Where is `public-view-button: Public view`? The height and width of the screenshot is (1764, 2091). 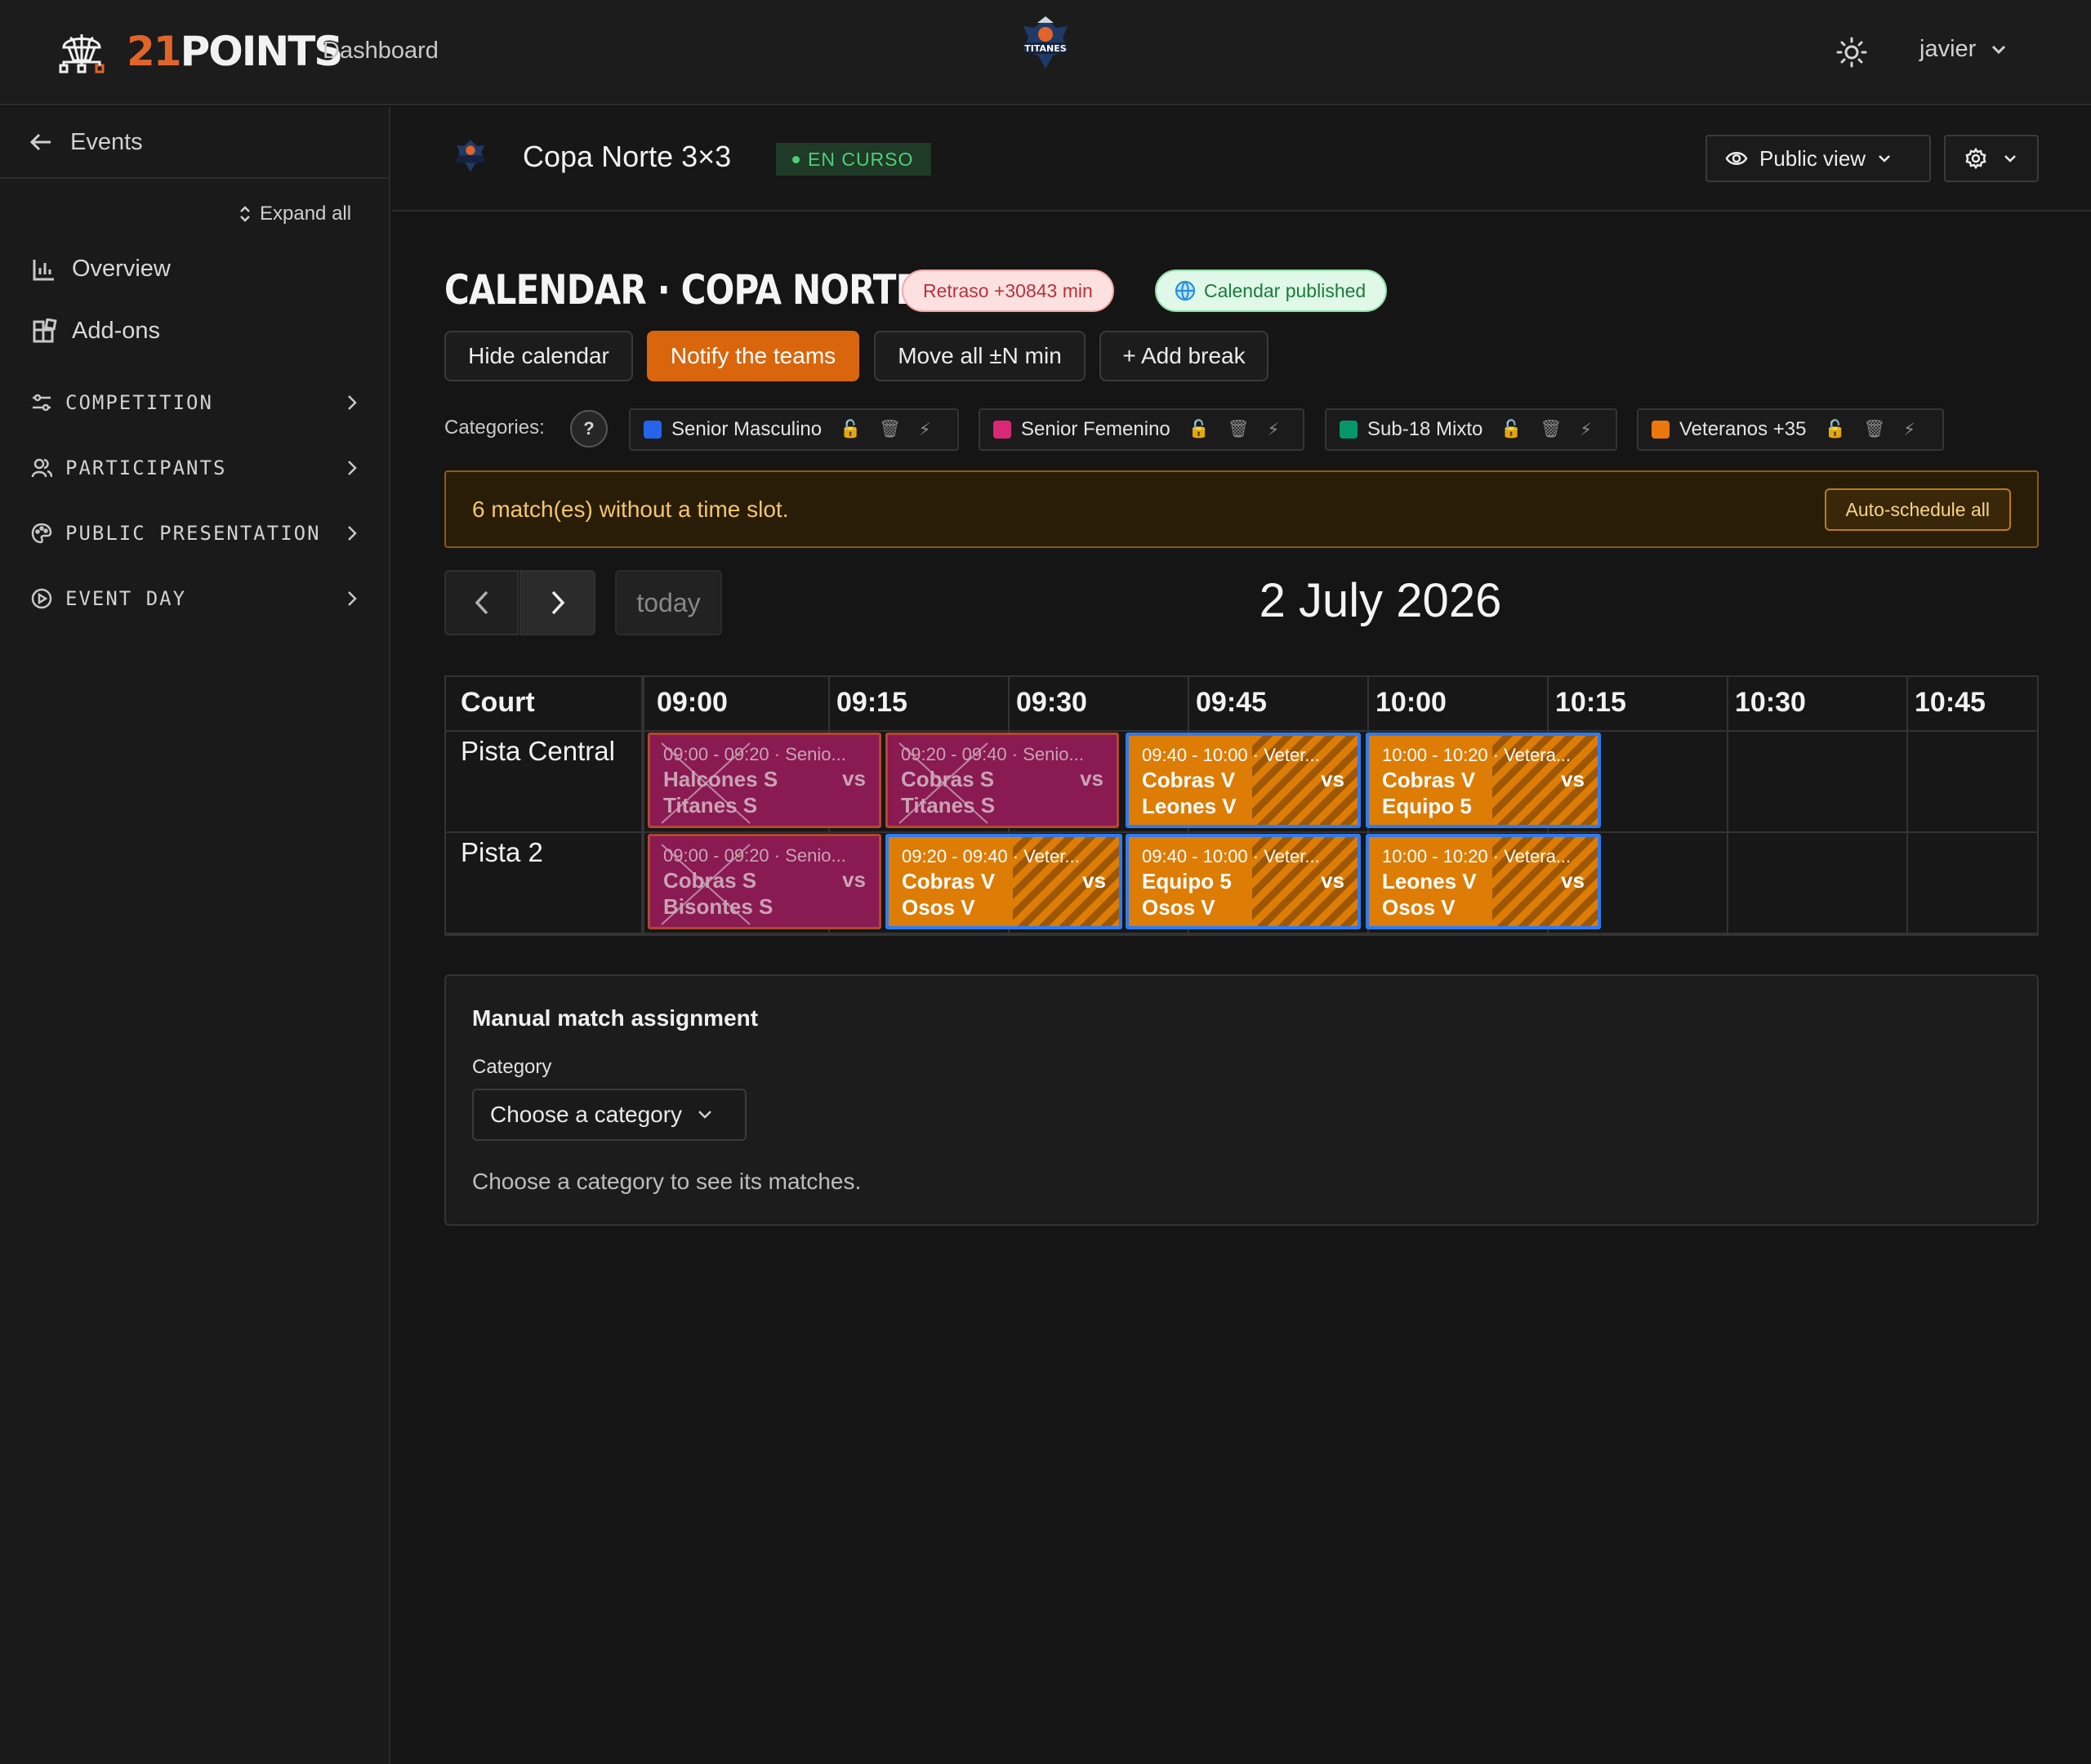 public-view-button: Public view is located at coordinates (1818, 158).